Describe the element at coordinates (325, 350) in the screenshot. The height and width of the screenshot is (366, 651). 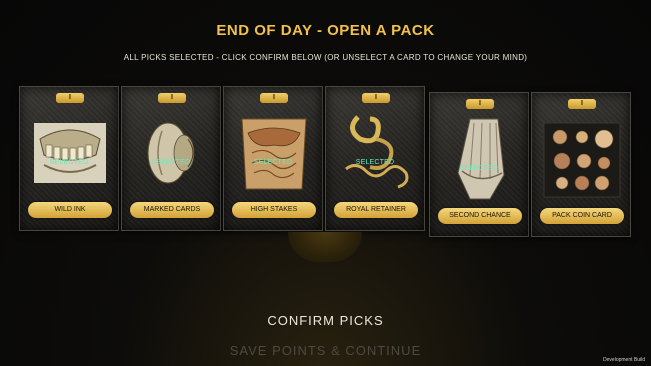
I see `save-points-continue-button: SAVE POINTS & CONTINUE` at that location.